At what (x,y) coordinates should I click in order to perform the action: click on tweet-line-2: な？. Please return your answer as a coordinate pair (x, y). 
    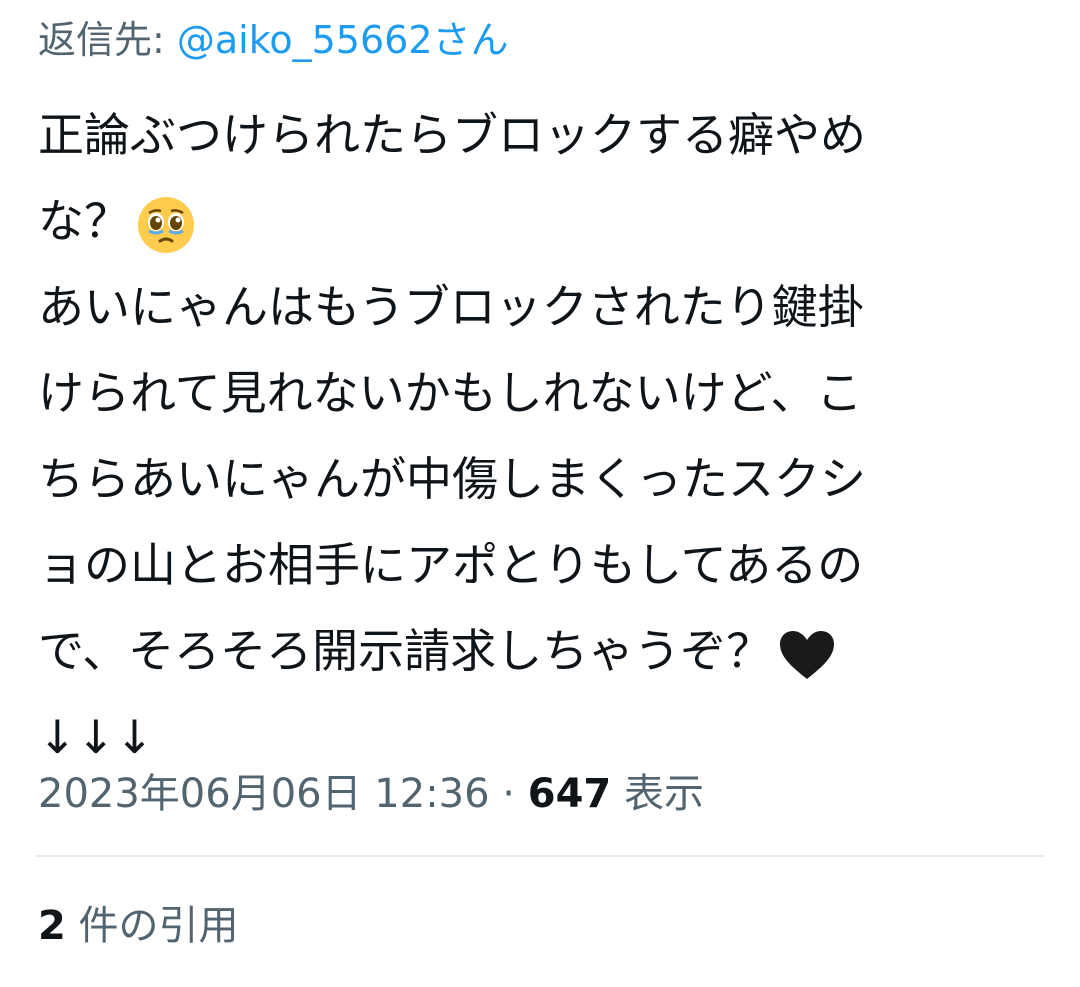
    Looking at the image, I should click on (538, 221).